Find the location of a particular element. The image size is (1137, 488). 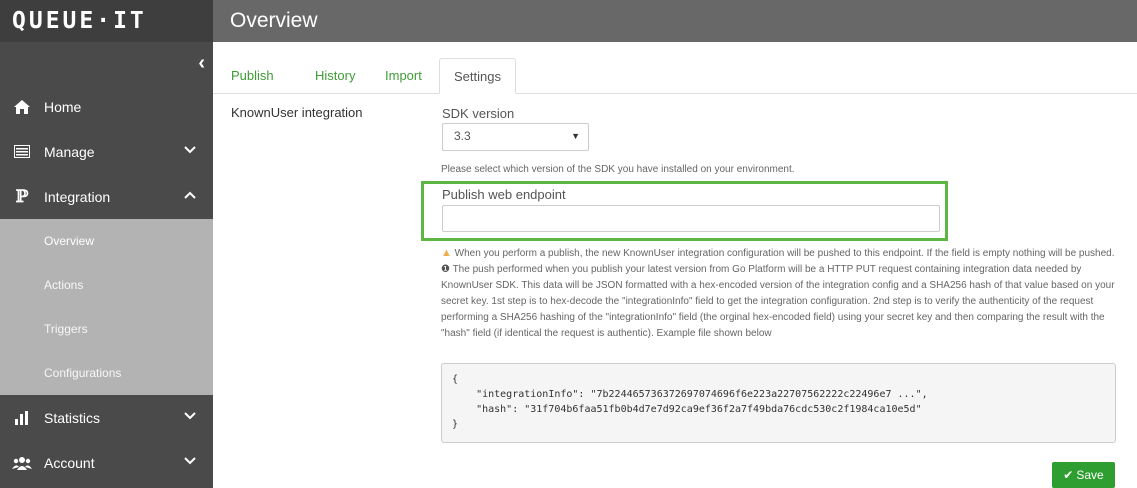

sidebar-item-label: Account is located at coordinates (69, 462).